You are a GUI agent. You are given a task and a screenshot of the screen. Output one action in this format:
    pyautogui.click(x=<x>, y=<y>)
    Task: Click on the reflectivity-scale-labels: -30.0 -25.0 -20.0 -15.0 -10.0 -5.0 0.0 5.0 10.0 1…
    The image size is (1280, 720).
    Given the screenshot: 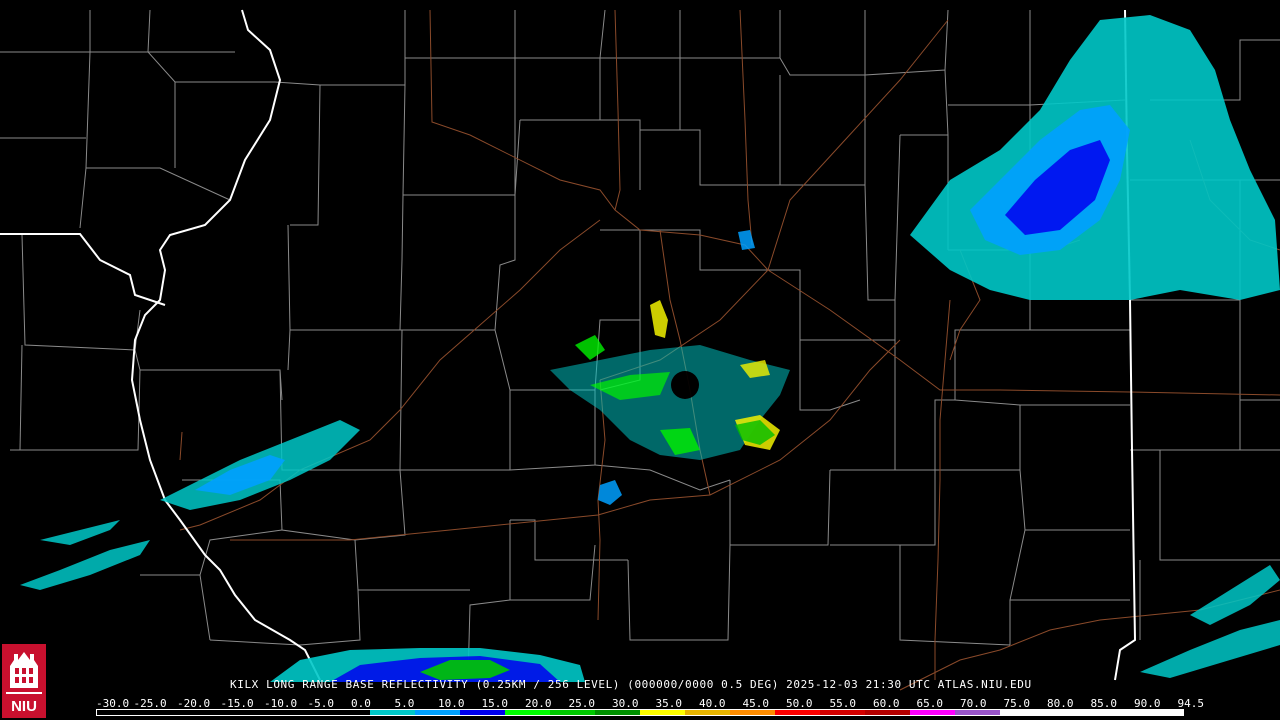 What is the action you would take?
    pyautogui.click(x=650, y=703)
    